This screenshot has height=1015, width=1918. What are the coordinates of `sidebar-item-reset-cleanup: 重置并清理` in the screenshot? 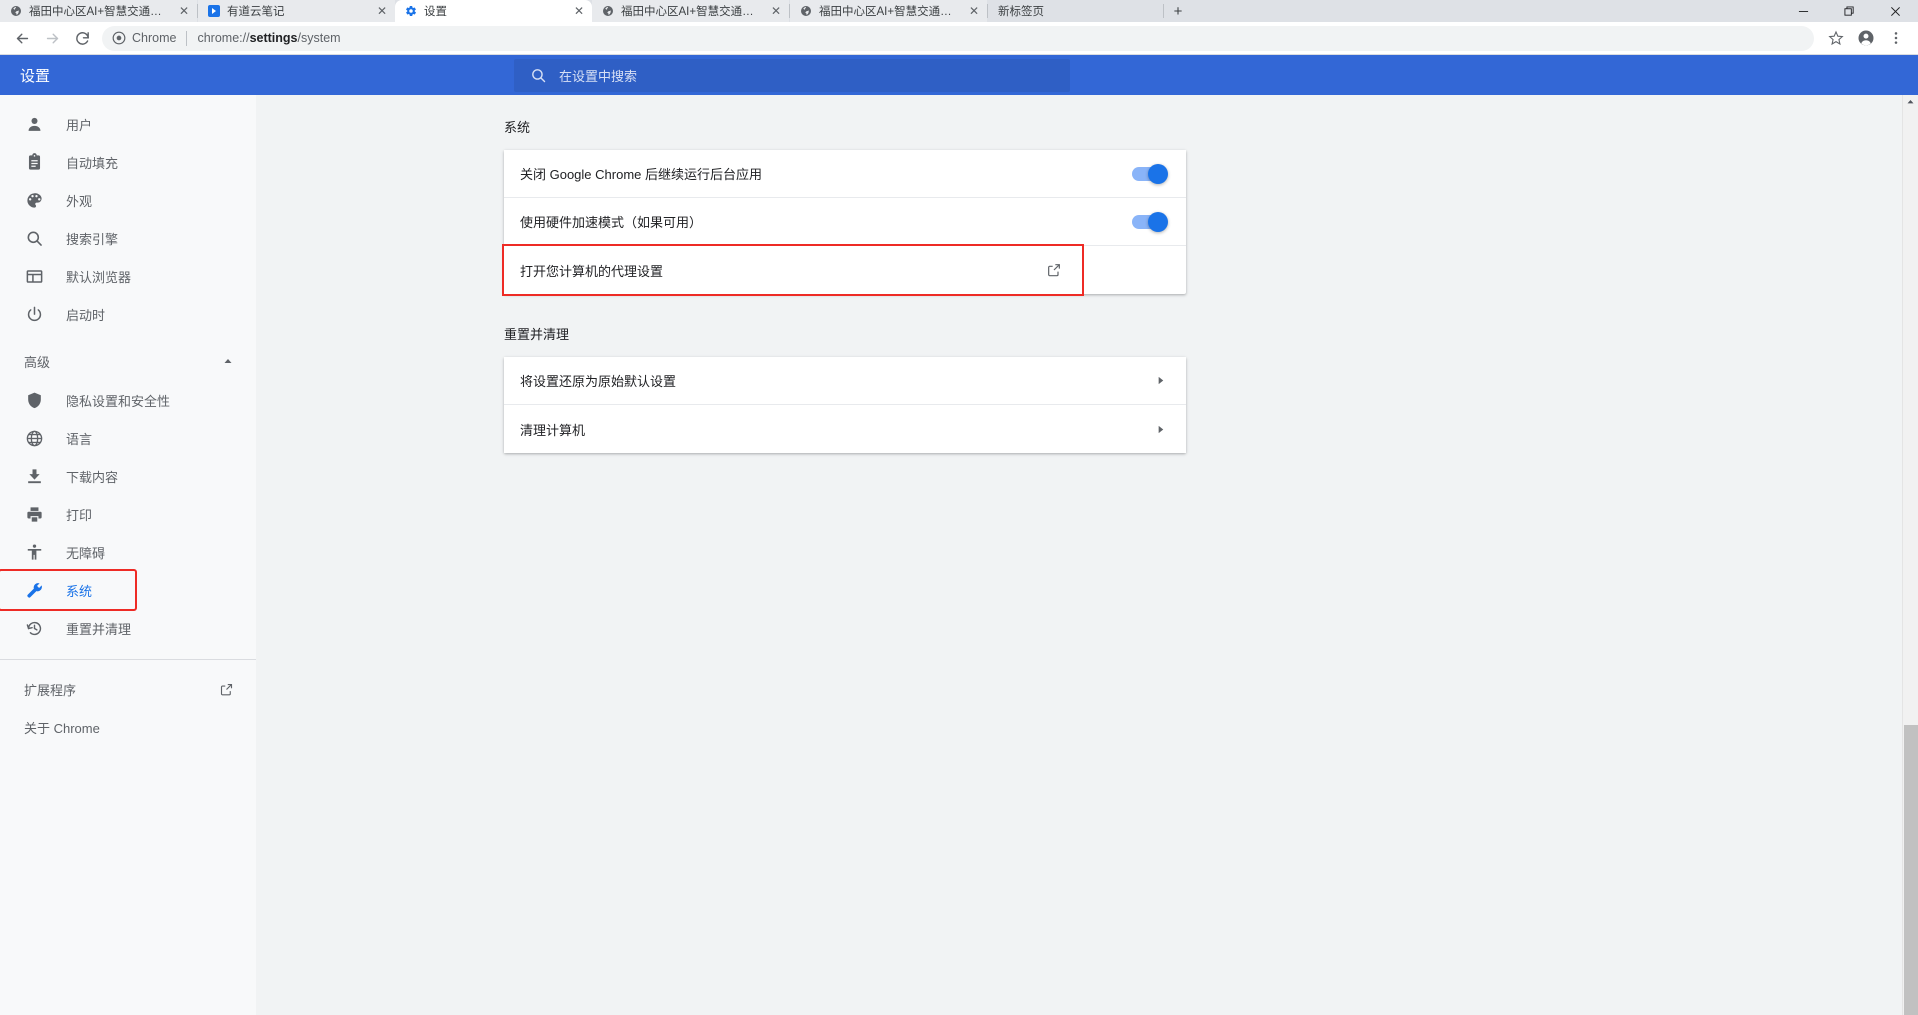 It's located at (128, 628).